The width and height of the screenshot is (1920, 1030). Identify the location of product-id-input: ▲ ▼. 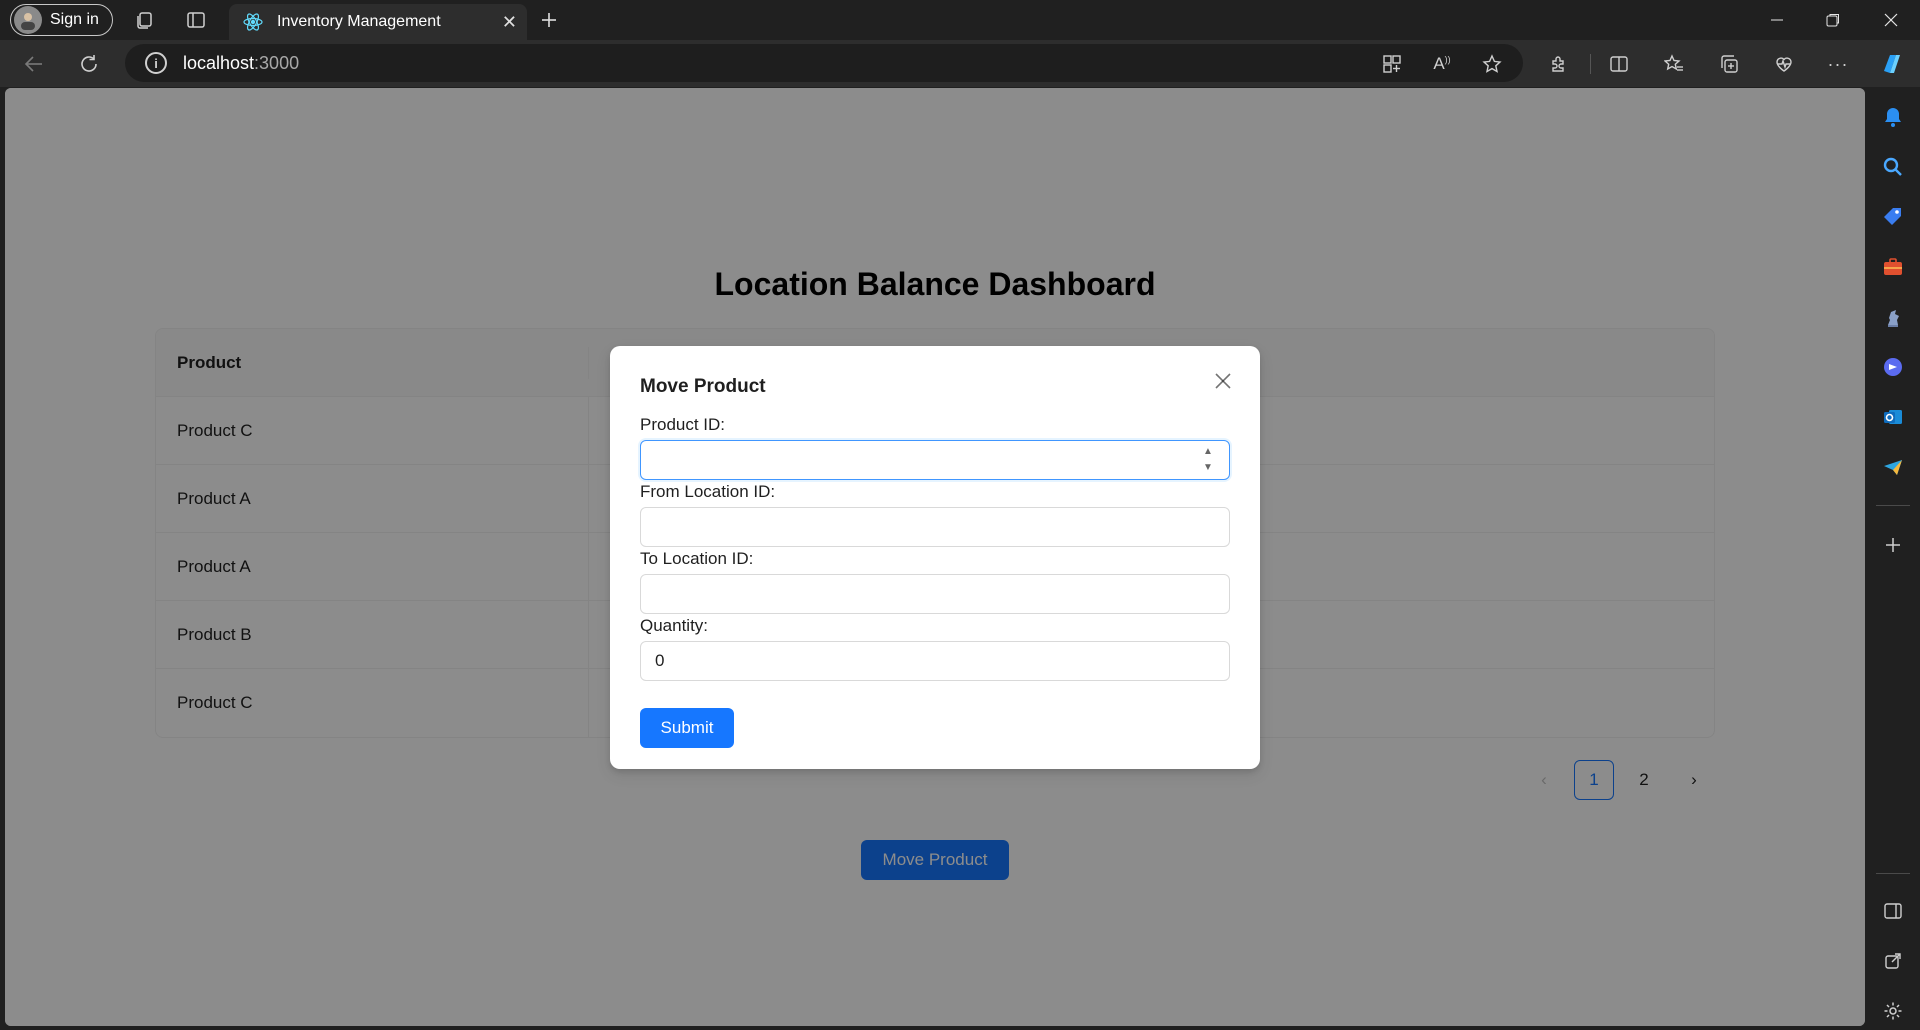
(935, 460).